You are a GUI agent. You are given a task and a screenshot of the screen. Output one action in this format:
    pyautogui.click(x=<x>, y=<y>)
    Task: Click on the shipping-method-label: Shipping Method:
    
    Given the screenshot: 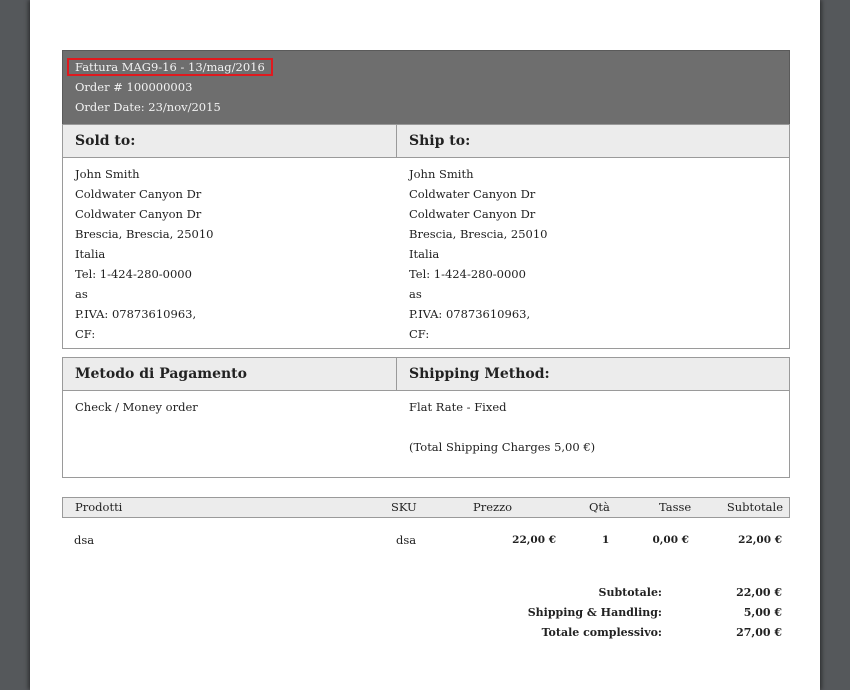 What is the action you would take?
    pyautogui.click(x=479, y=374)
    